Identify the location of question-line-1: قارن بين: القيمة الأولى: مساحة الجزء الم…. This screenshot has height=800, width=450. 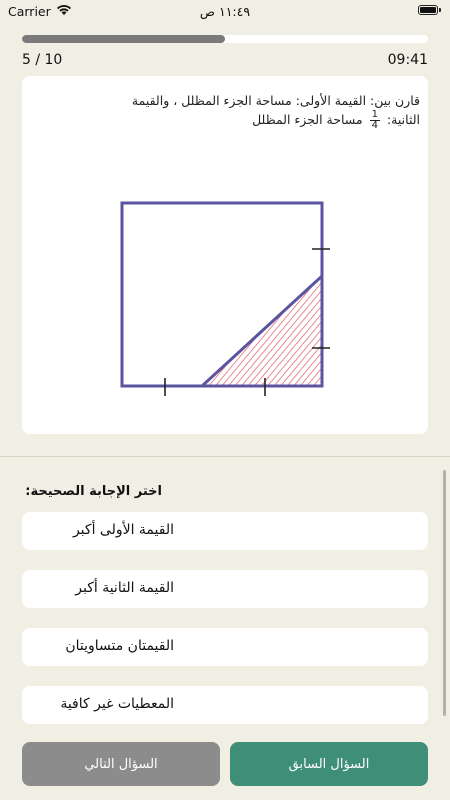
(275, 100).